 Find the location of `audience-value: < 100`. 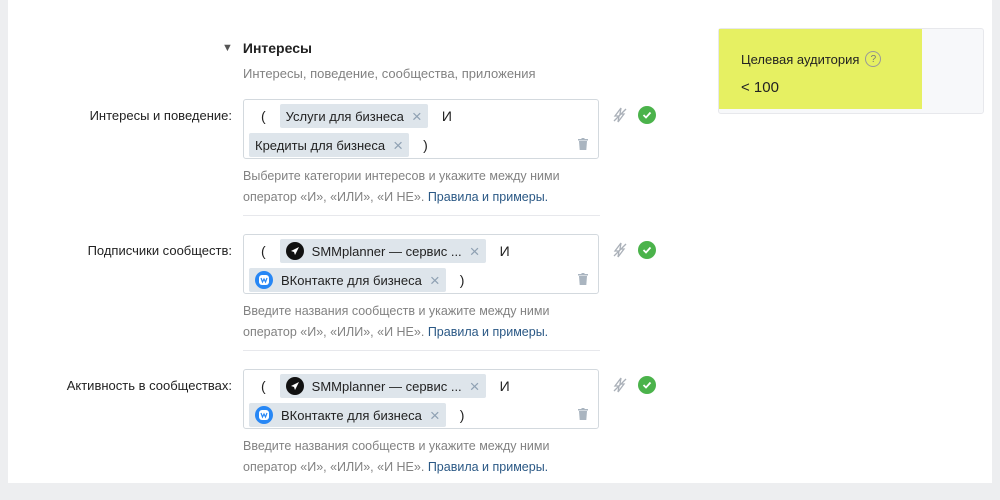

audience-value: < 100 is located at coordinates (760, 87).